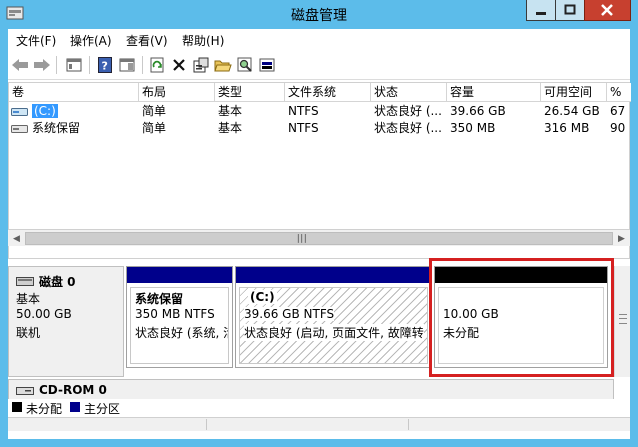 This screenshot has height=447, width=638. I want to click on forward-icon, so click(42, 65).